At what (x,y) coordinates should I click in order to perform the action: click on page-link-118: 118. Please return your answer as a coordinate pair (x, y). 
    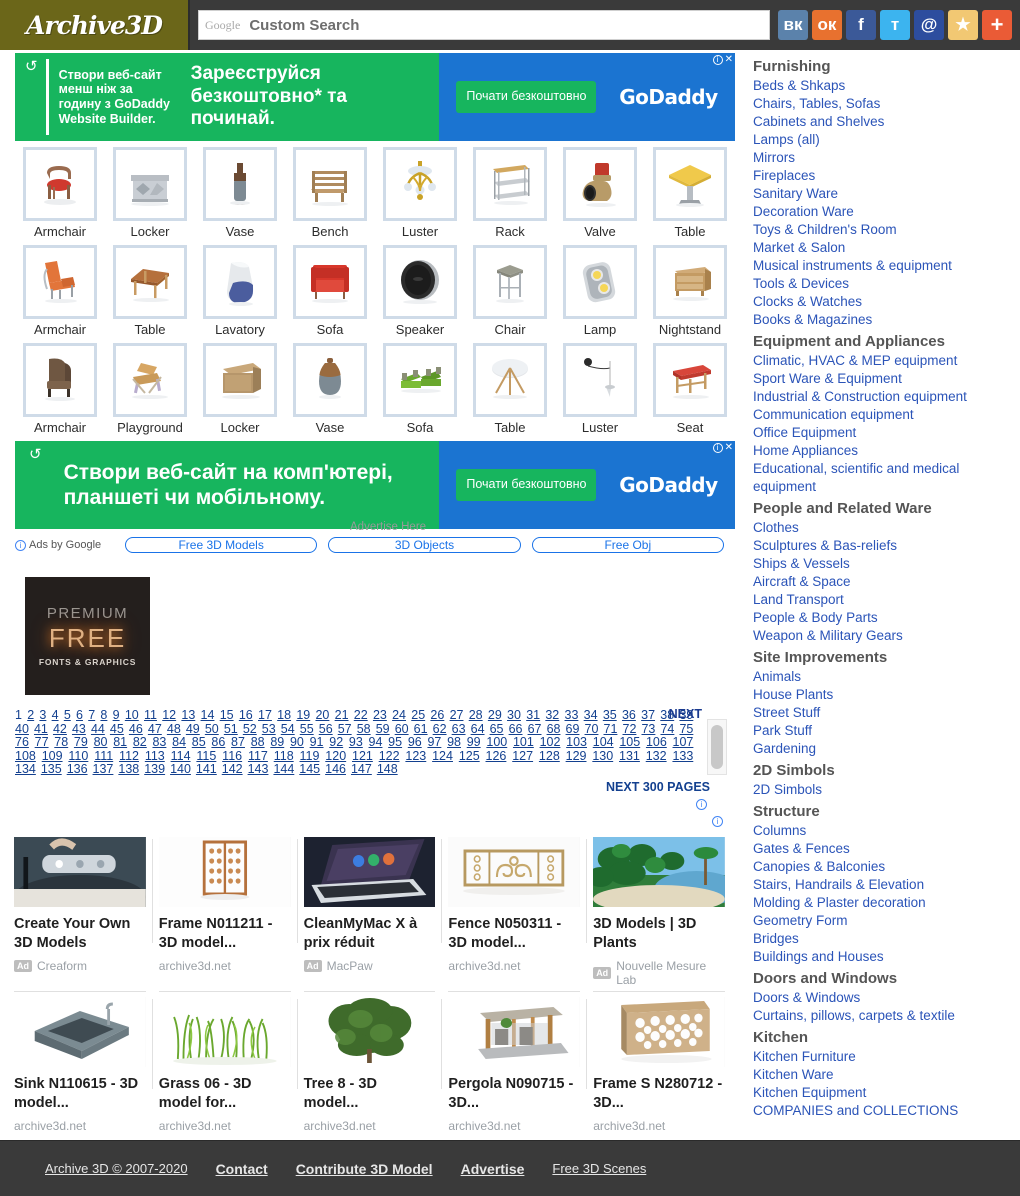
    Looking at the image, I should click on (284, 756).